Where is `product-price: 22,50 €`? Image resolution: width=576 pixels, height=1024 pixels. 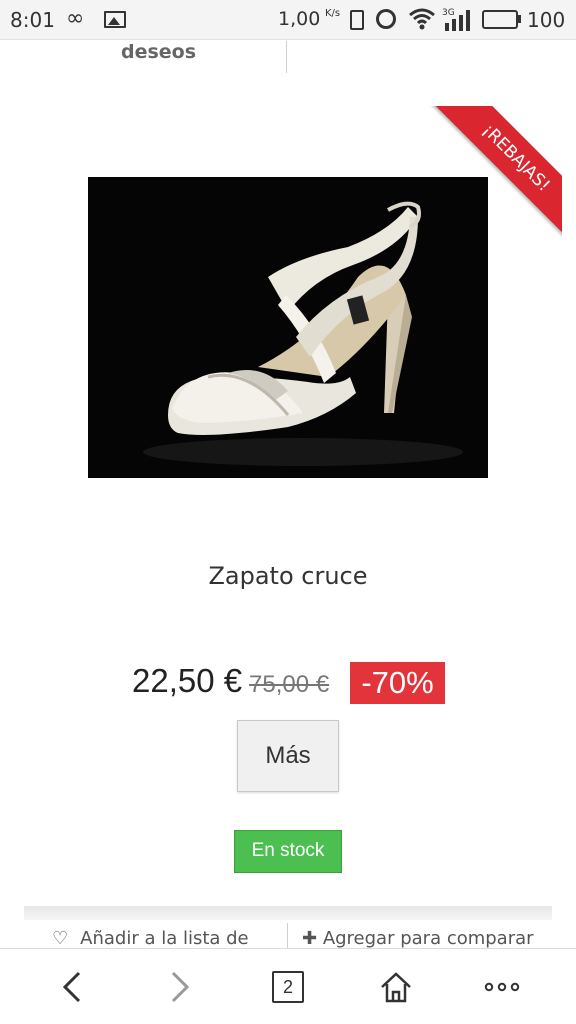 product-price: 22,50 € is located at coordinates (187, 680).